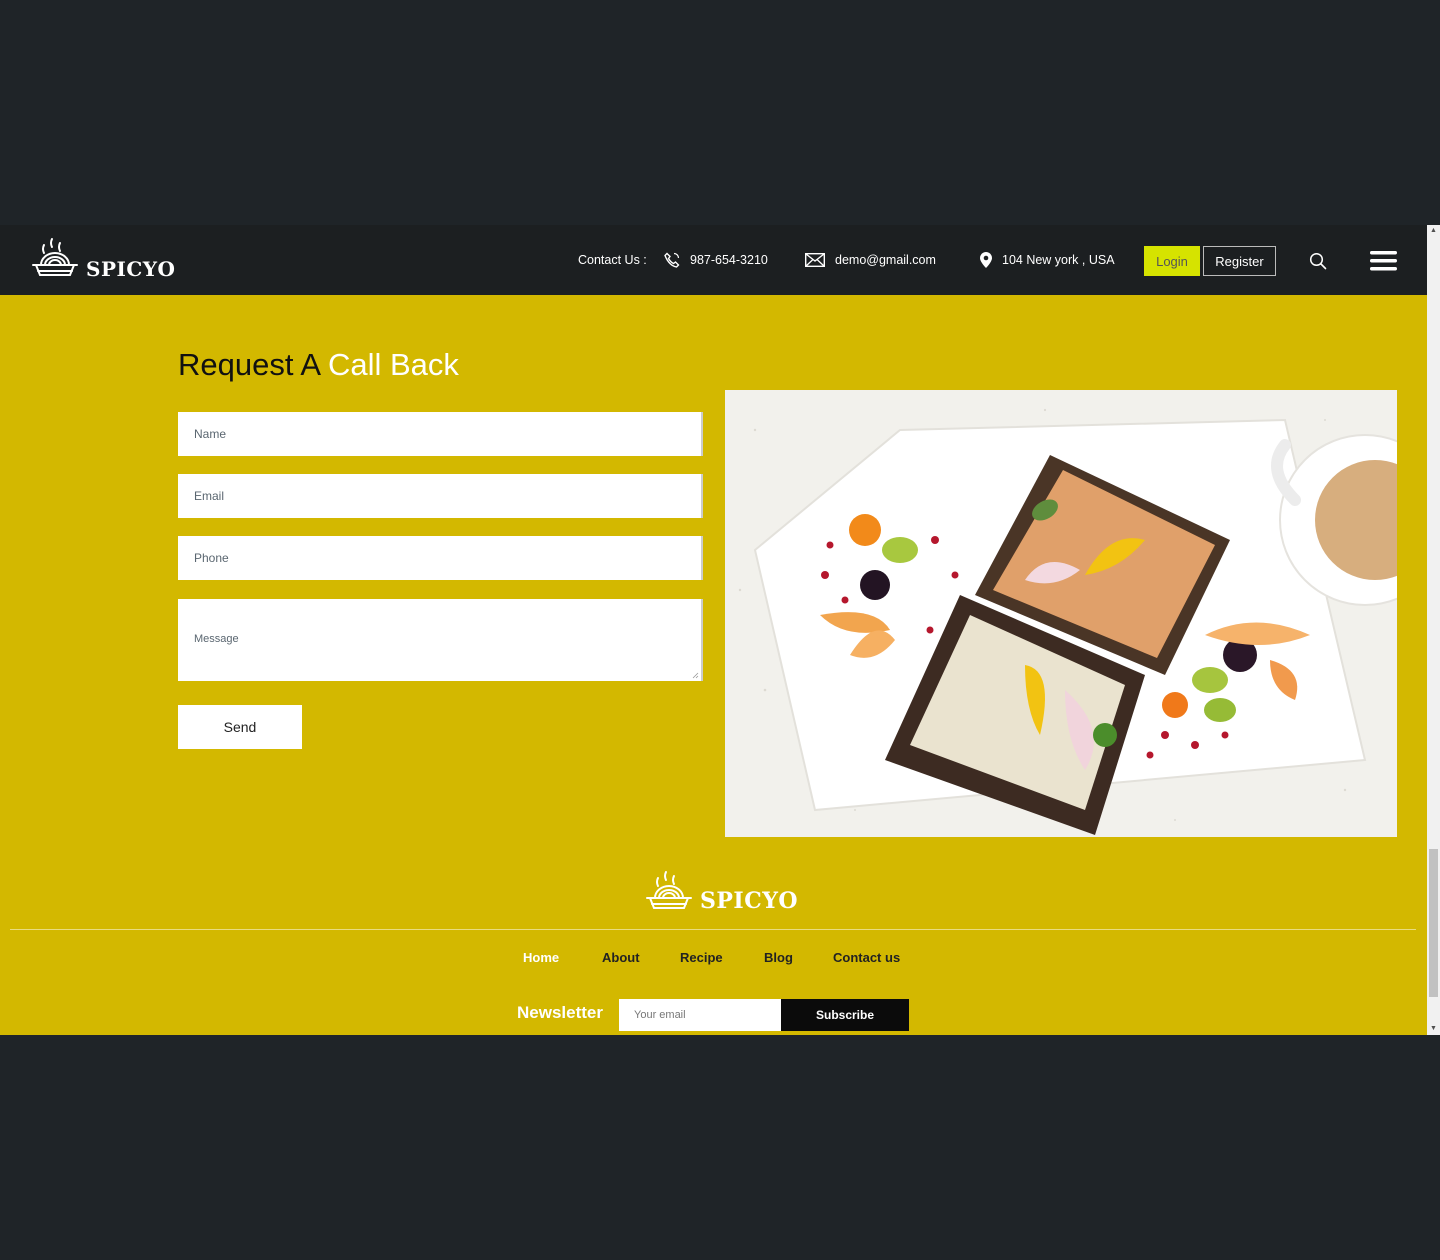 The height and width of the screenshot is (1260, 1440). Describe the element at coordinates (131, 269) in the screenshot. I see `brand-name: SPICYO` at that location.